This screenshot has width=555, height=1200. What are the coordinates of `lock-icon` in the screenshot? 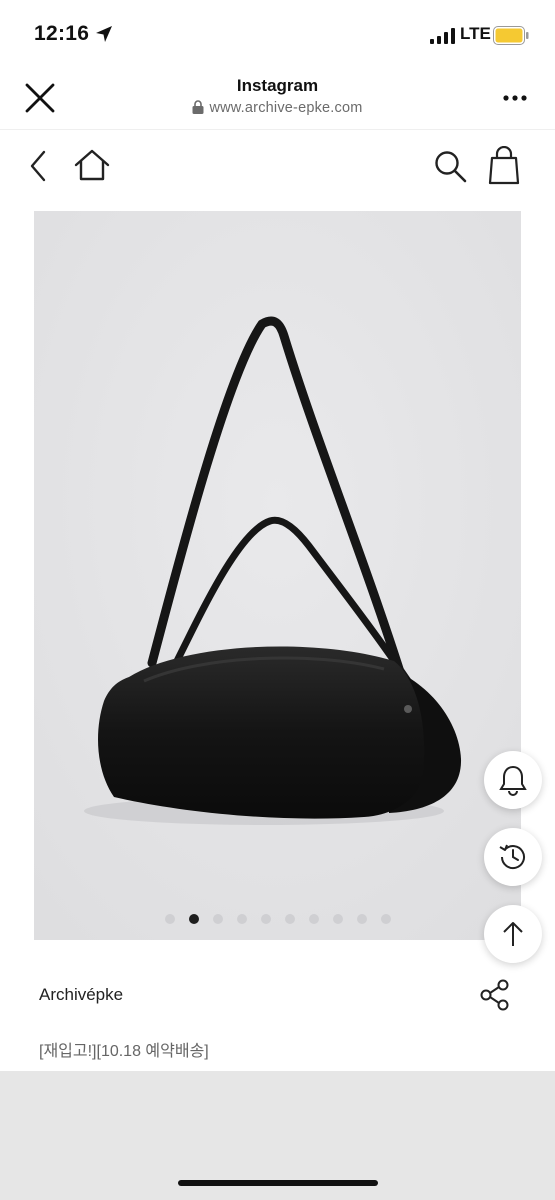 It's located at (198, 107).